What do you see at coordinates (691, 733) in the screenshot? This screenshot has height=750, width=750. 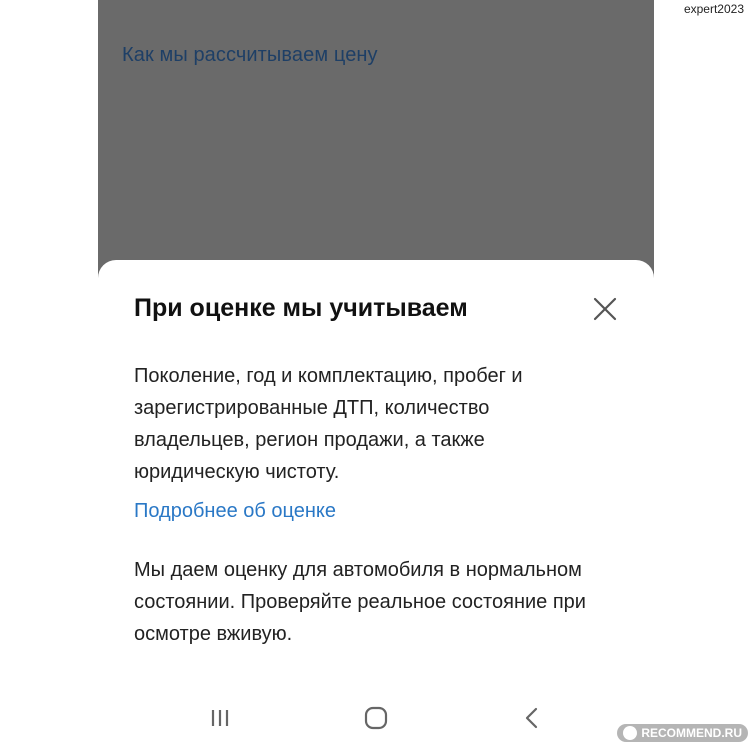 I see `site-watermark-text: RECOMMEND.RU` at bounding box center [691, 733].